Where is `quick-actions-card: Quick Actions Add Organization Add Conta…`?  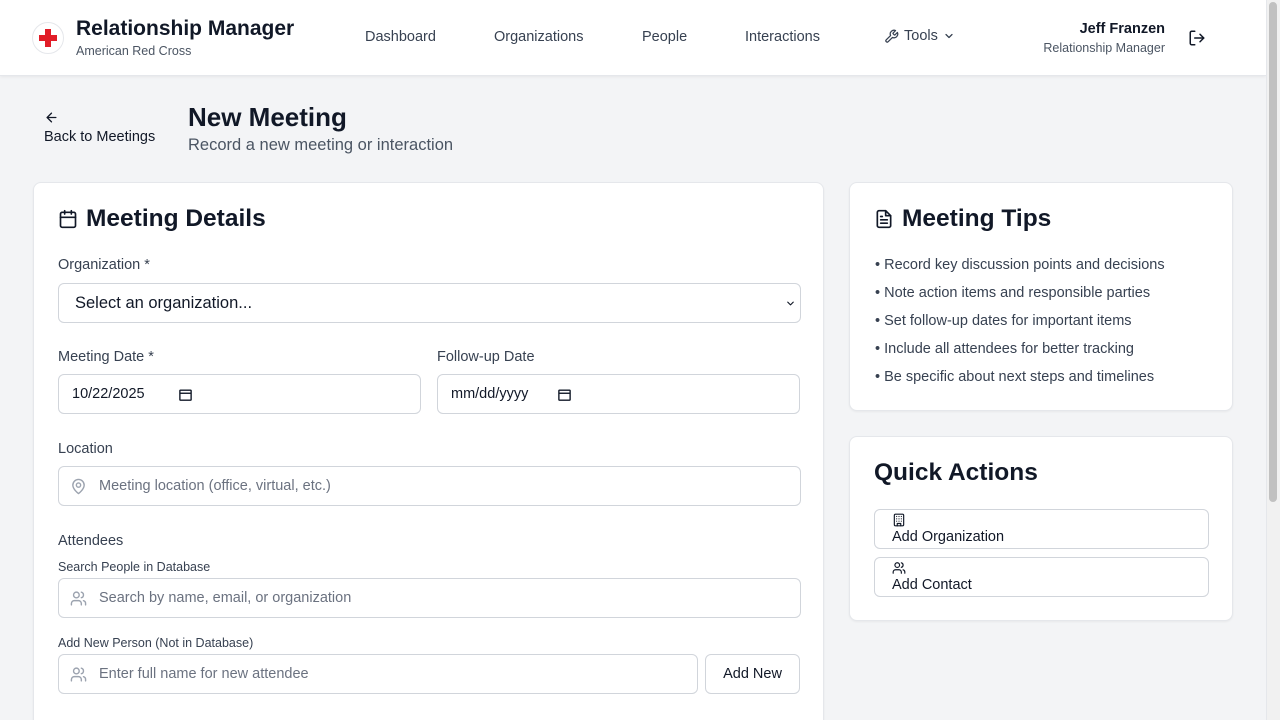
quick-actions-card: Quick Actions Add Organization Add Conta… is located at coordinates (1041, 528).